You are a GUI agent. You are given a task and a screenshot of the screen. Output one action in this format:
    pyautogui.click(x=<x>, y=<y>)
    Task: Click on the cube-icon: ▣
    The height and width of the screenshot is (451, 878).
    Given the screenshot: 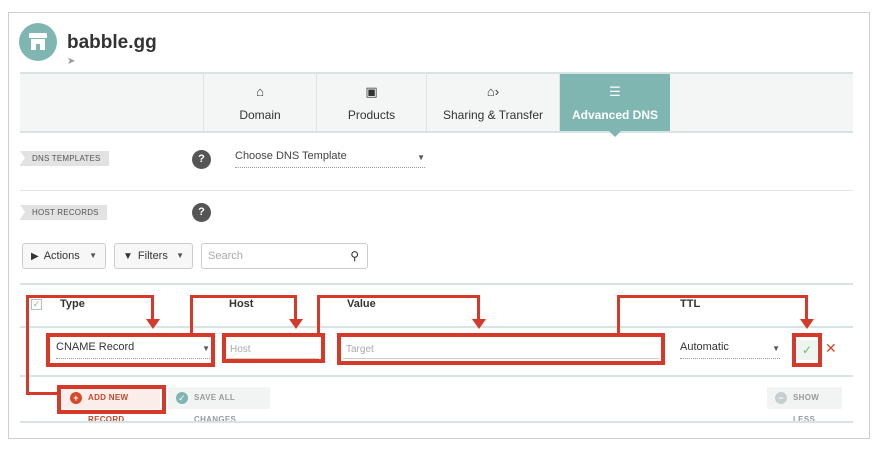 What is the action you would take?
    pyautogui.click(x=371, y=91)
    